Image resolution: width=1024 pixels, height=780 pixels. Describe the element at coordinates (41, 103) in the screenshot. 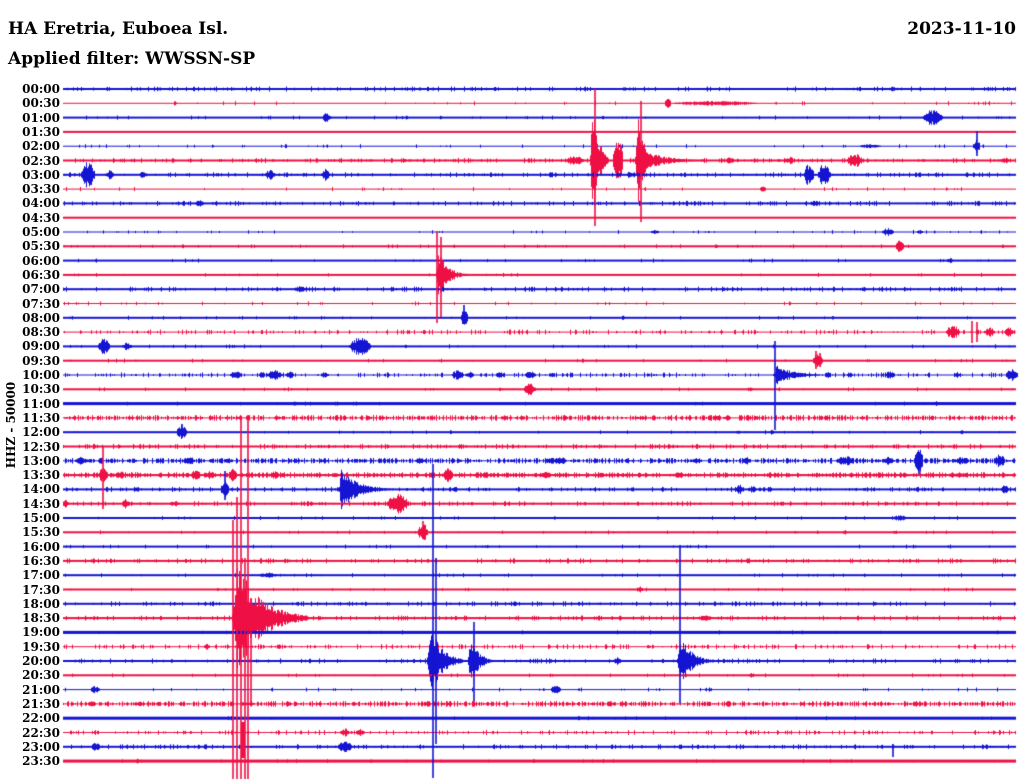

I see `time-label-00:30: 00:30` at that location.